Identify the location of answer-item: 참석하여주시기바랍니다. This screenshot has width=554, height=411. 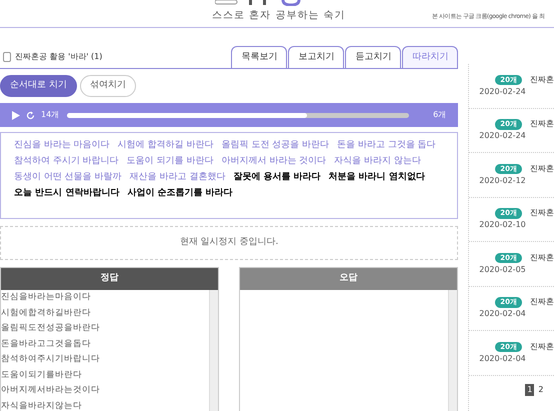
(51, 359).